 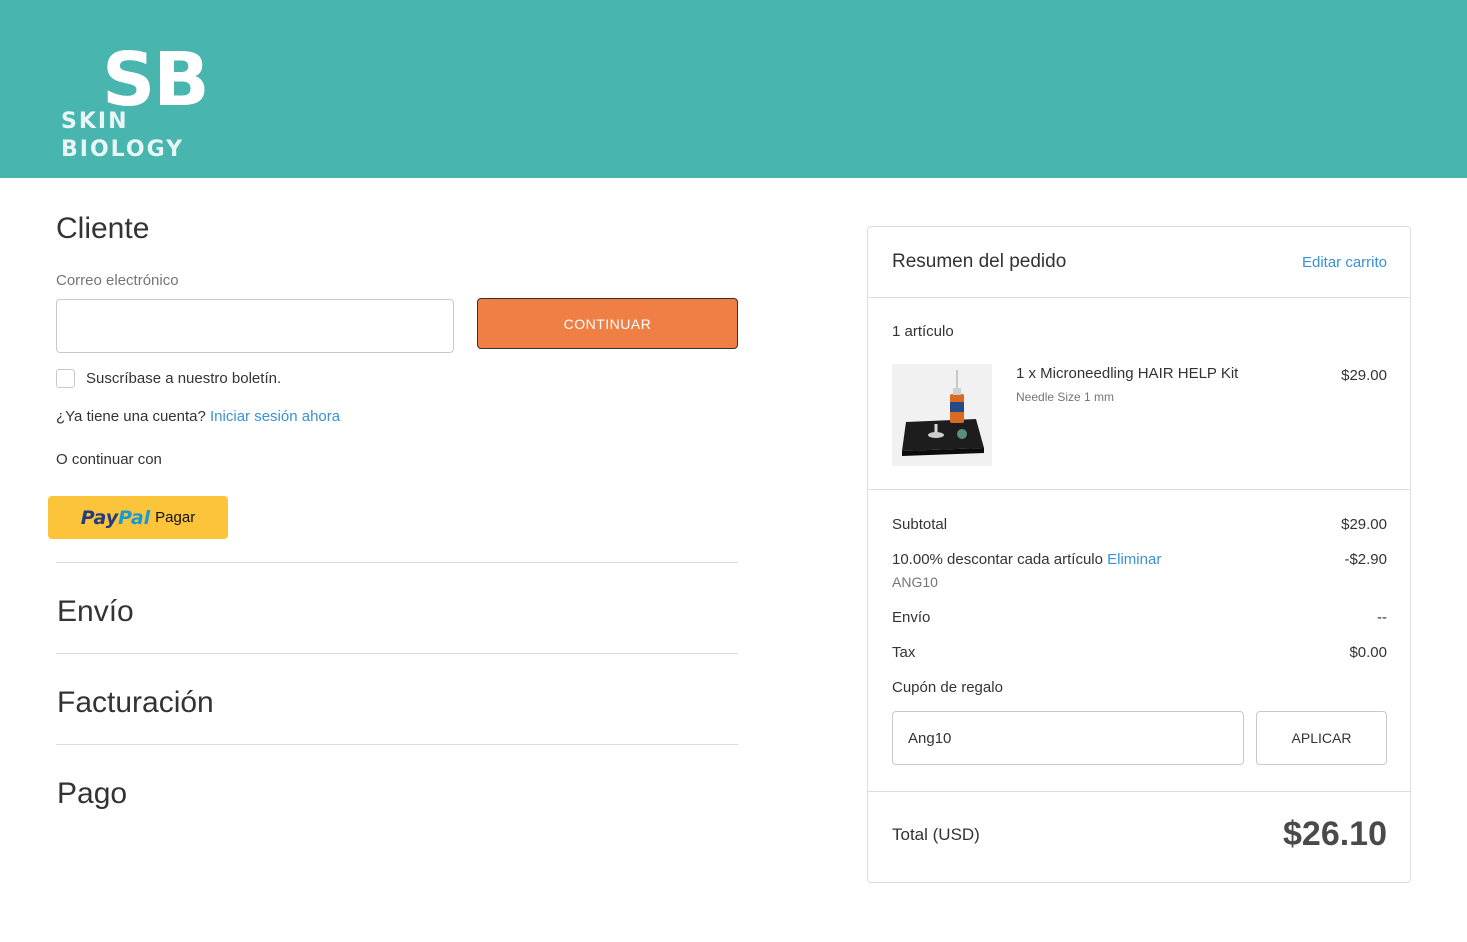 What do you see at coordinates (397, 789) in the screenshot?
I see `payment-section: Pago` at bounding box center [397, 789].